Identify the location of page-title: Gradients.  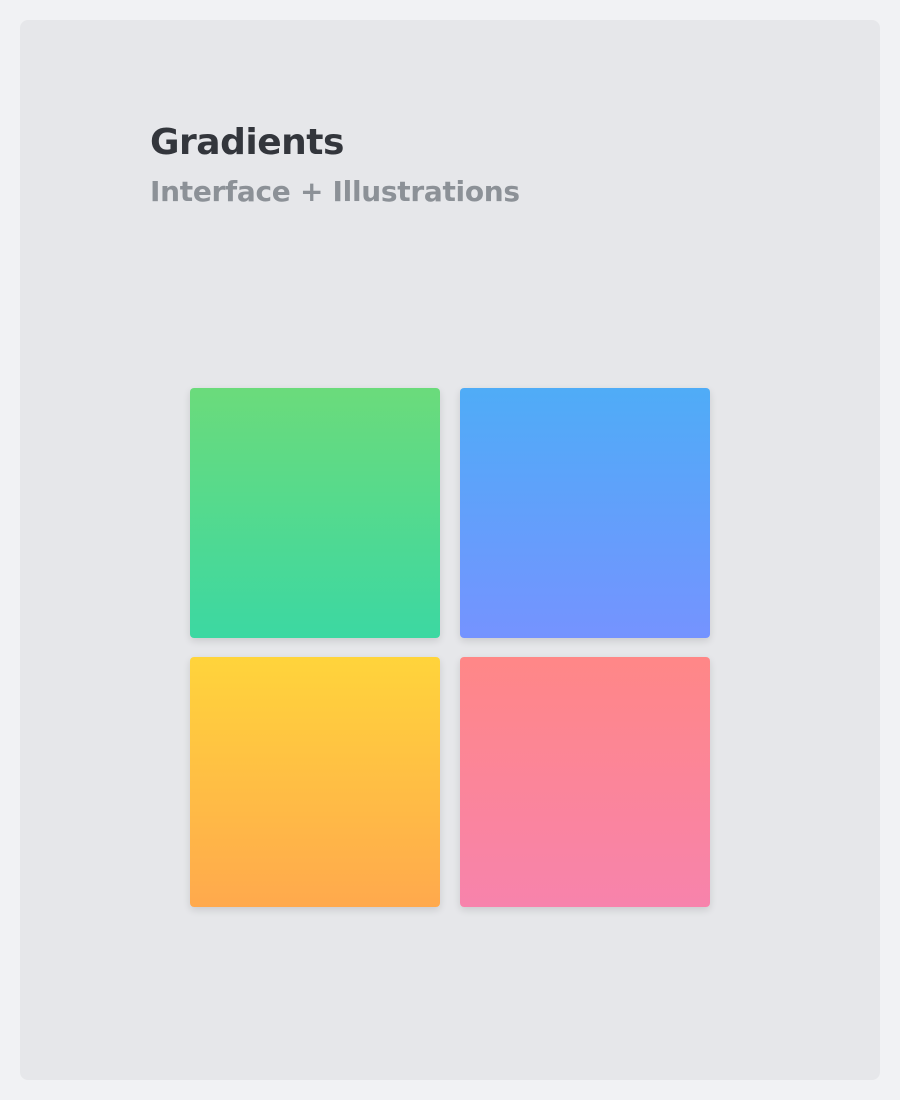
(247, 142).